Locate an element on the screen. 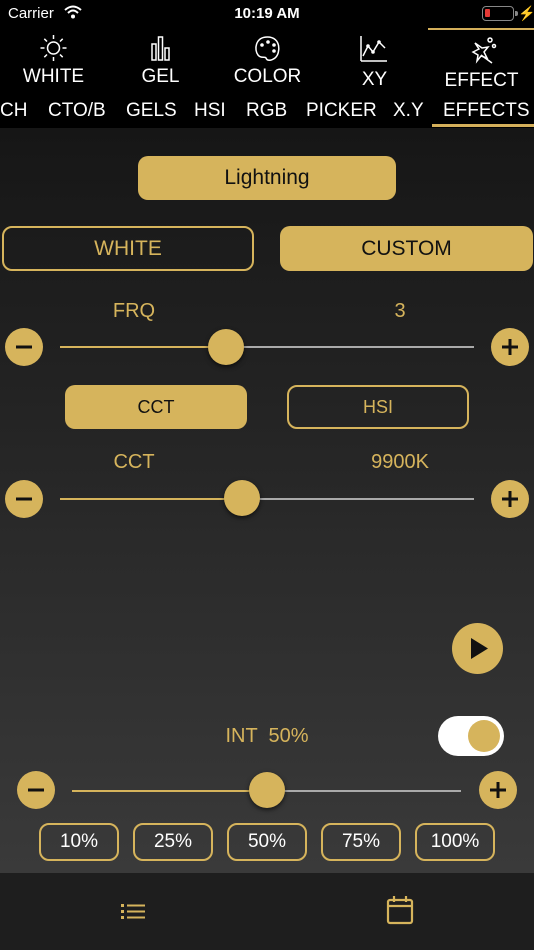 The width and height of the screenshot is (534, 950). mode-white: WHITE is located at coordinates (53, 59).